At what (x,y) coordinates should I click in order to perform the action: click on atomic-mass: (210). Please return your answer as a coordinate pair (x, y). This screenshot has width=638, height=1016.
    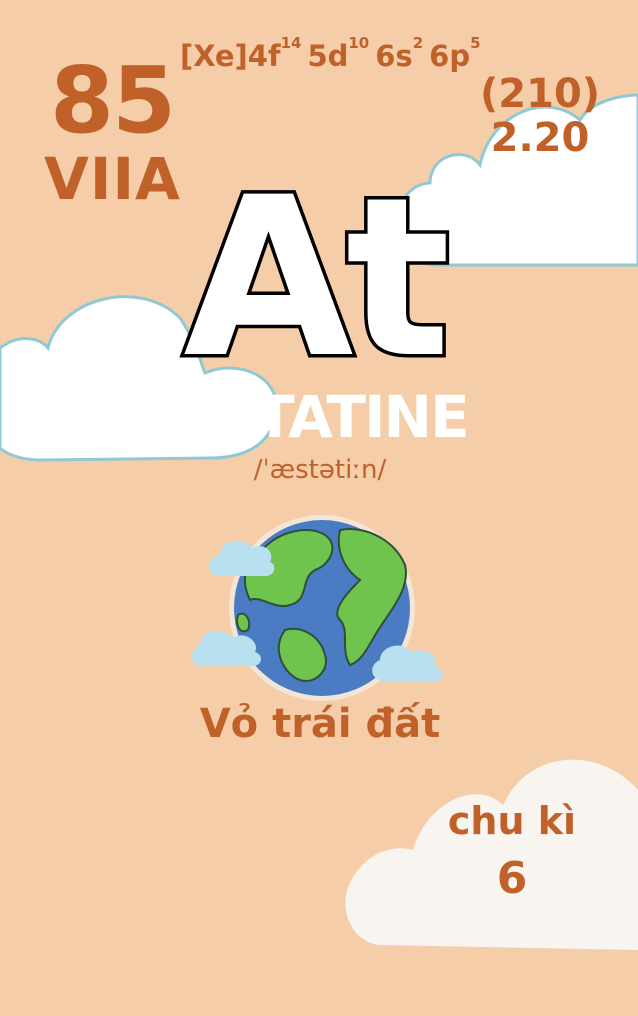
    Looking at the image, I should click on (540, 94).